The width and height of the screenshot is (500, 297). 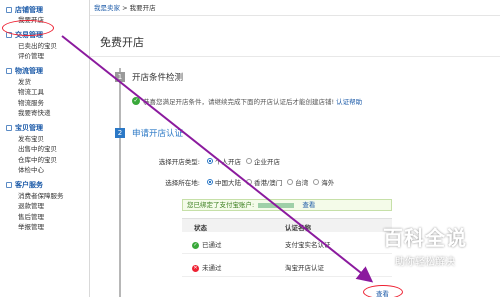 What do you see at coordinates (195, 268) in the screenshot?
I see `cross-icon: ✕` at bounding box center [195, 268].